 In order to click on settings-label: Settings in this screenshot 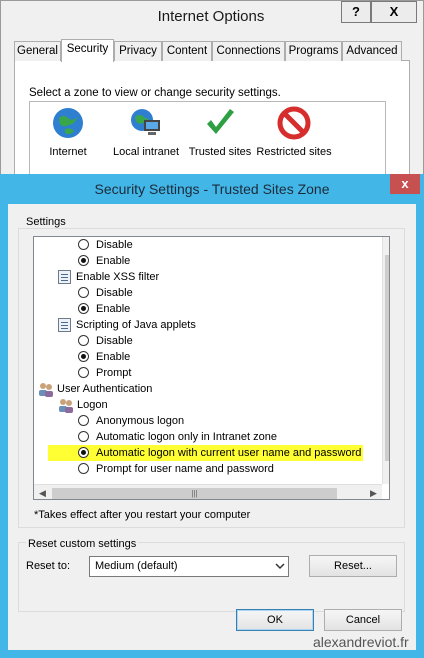, I will do `click(46, 222)`.